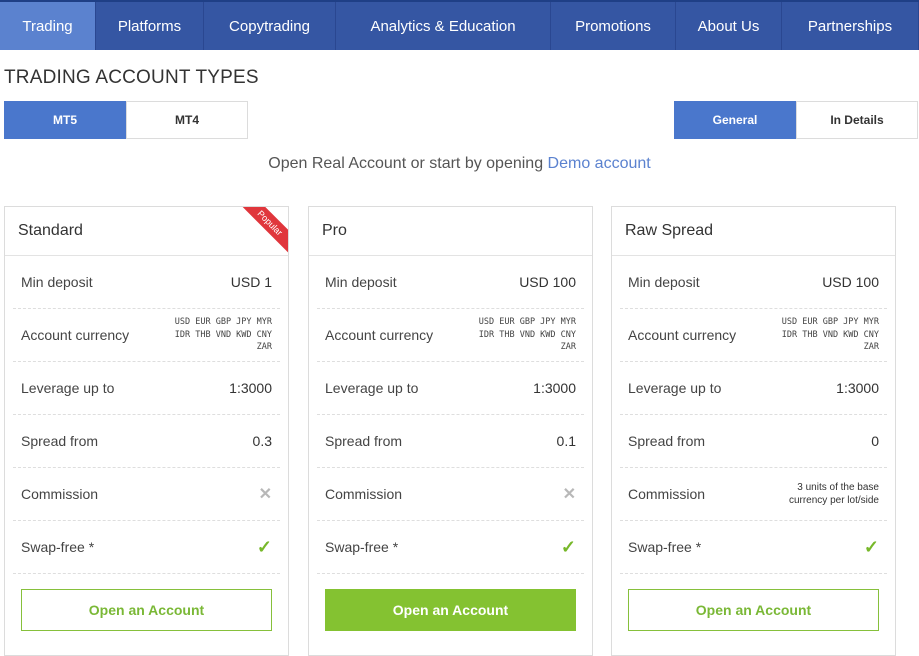  What do you see at coordinates (857, 120) in the screenshot?
I see `in-details-tab: In Details` at bounding box center [857, 120].